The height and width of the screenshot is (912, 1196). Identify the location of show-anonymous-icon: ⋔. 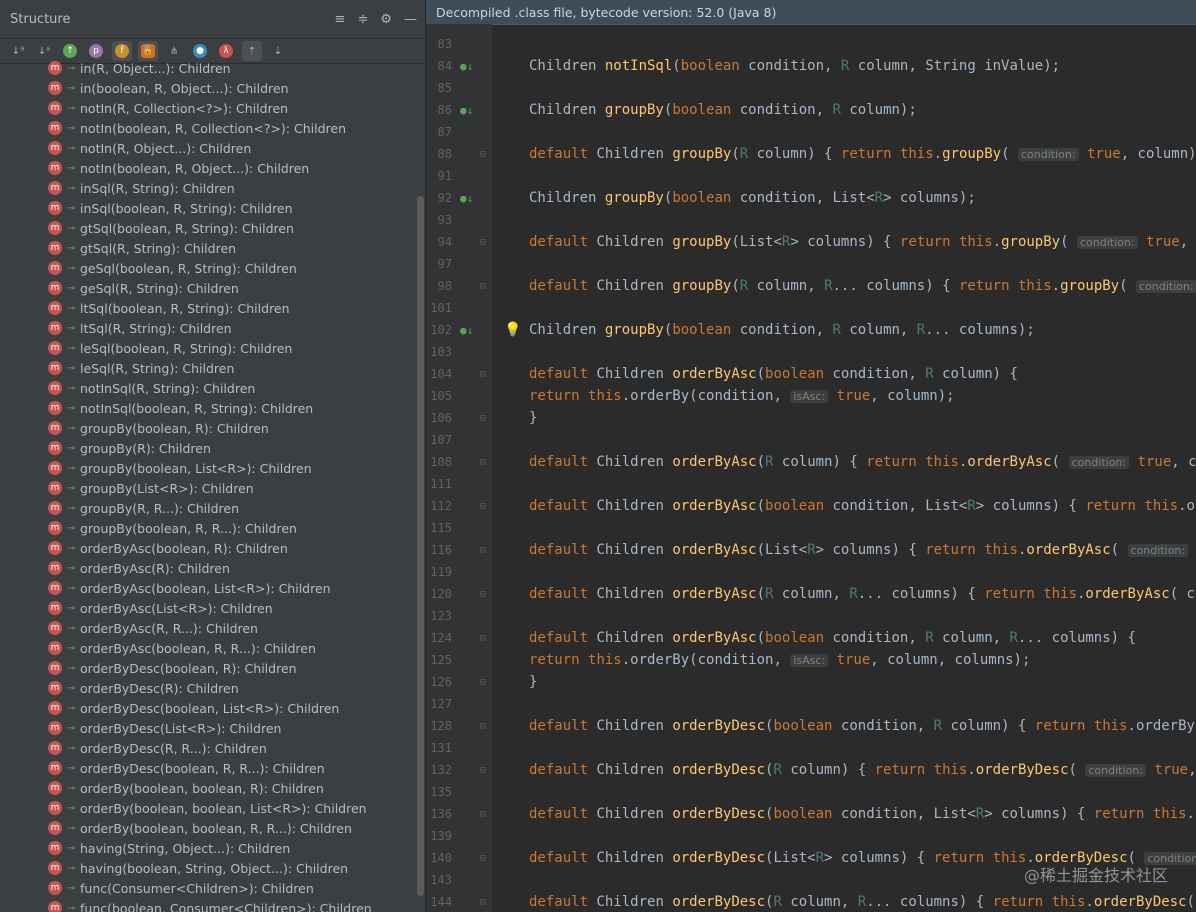
(174, 51).